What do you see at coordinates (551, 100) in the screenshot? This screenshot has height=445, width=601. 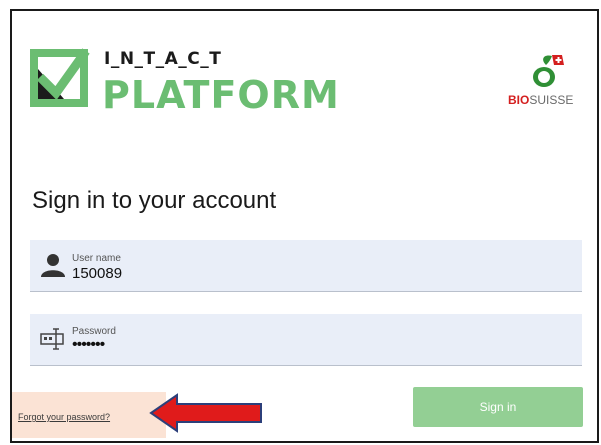 I see `partner-name-rest: SUISSE` at bounding box center [551, 100].